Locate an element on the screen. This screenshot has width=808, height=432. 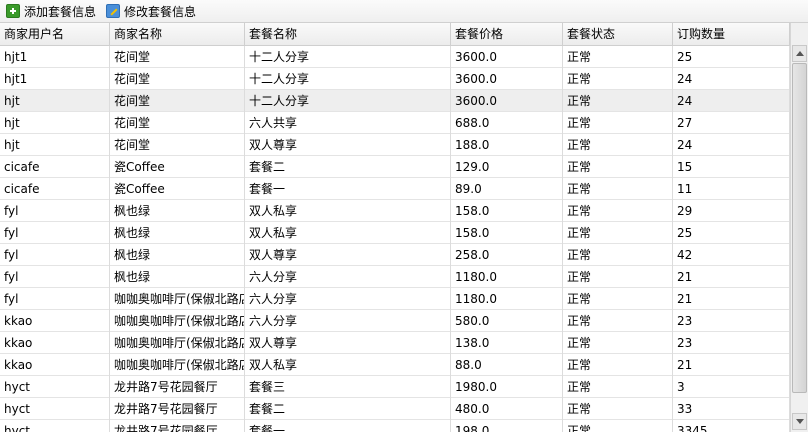
column-header-package-price: 套餐价格 is located at coordinates (507, 34).